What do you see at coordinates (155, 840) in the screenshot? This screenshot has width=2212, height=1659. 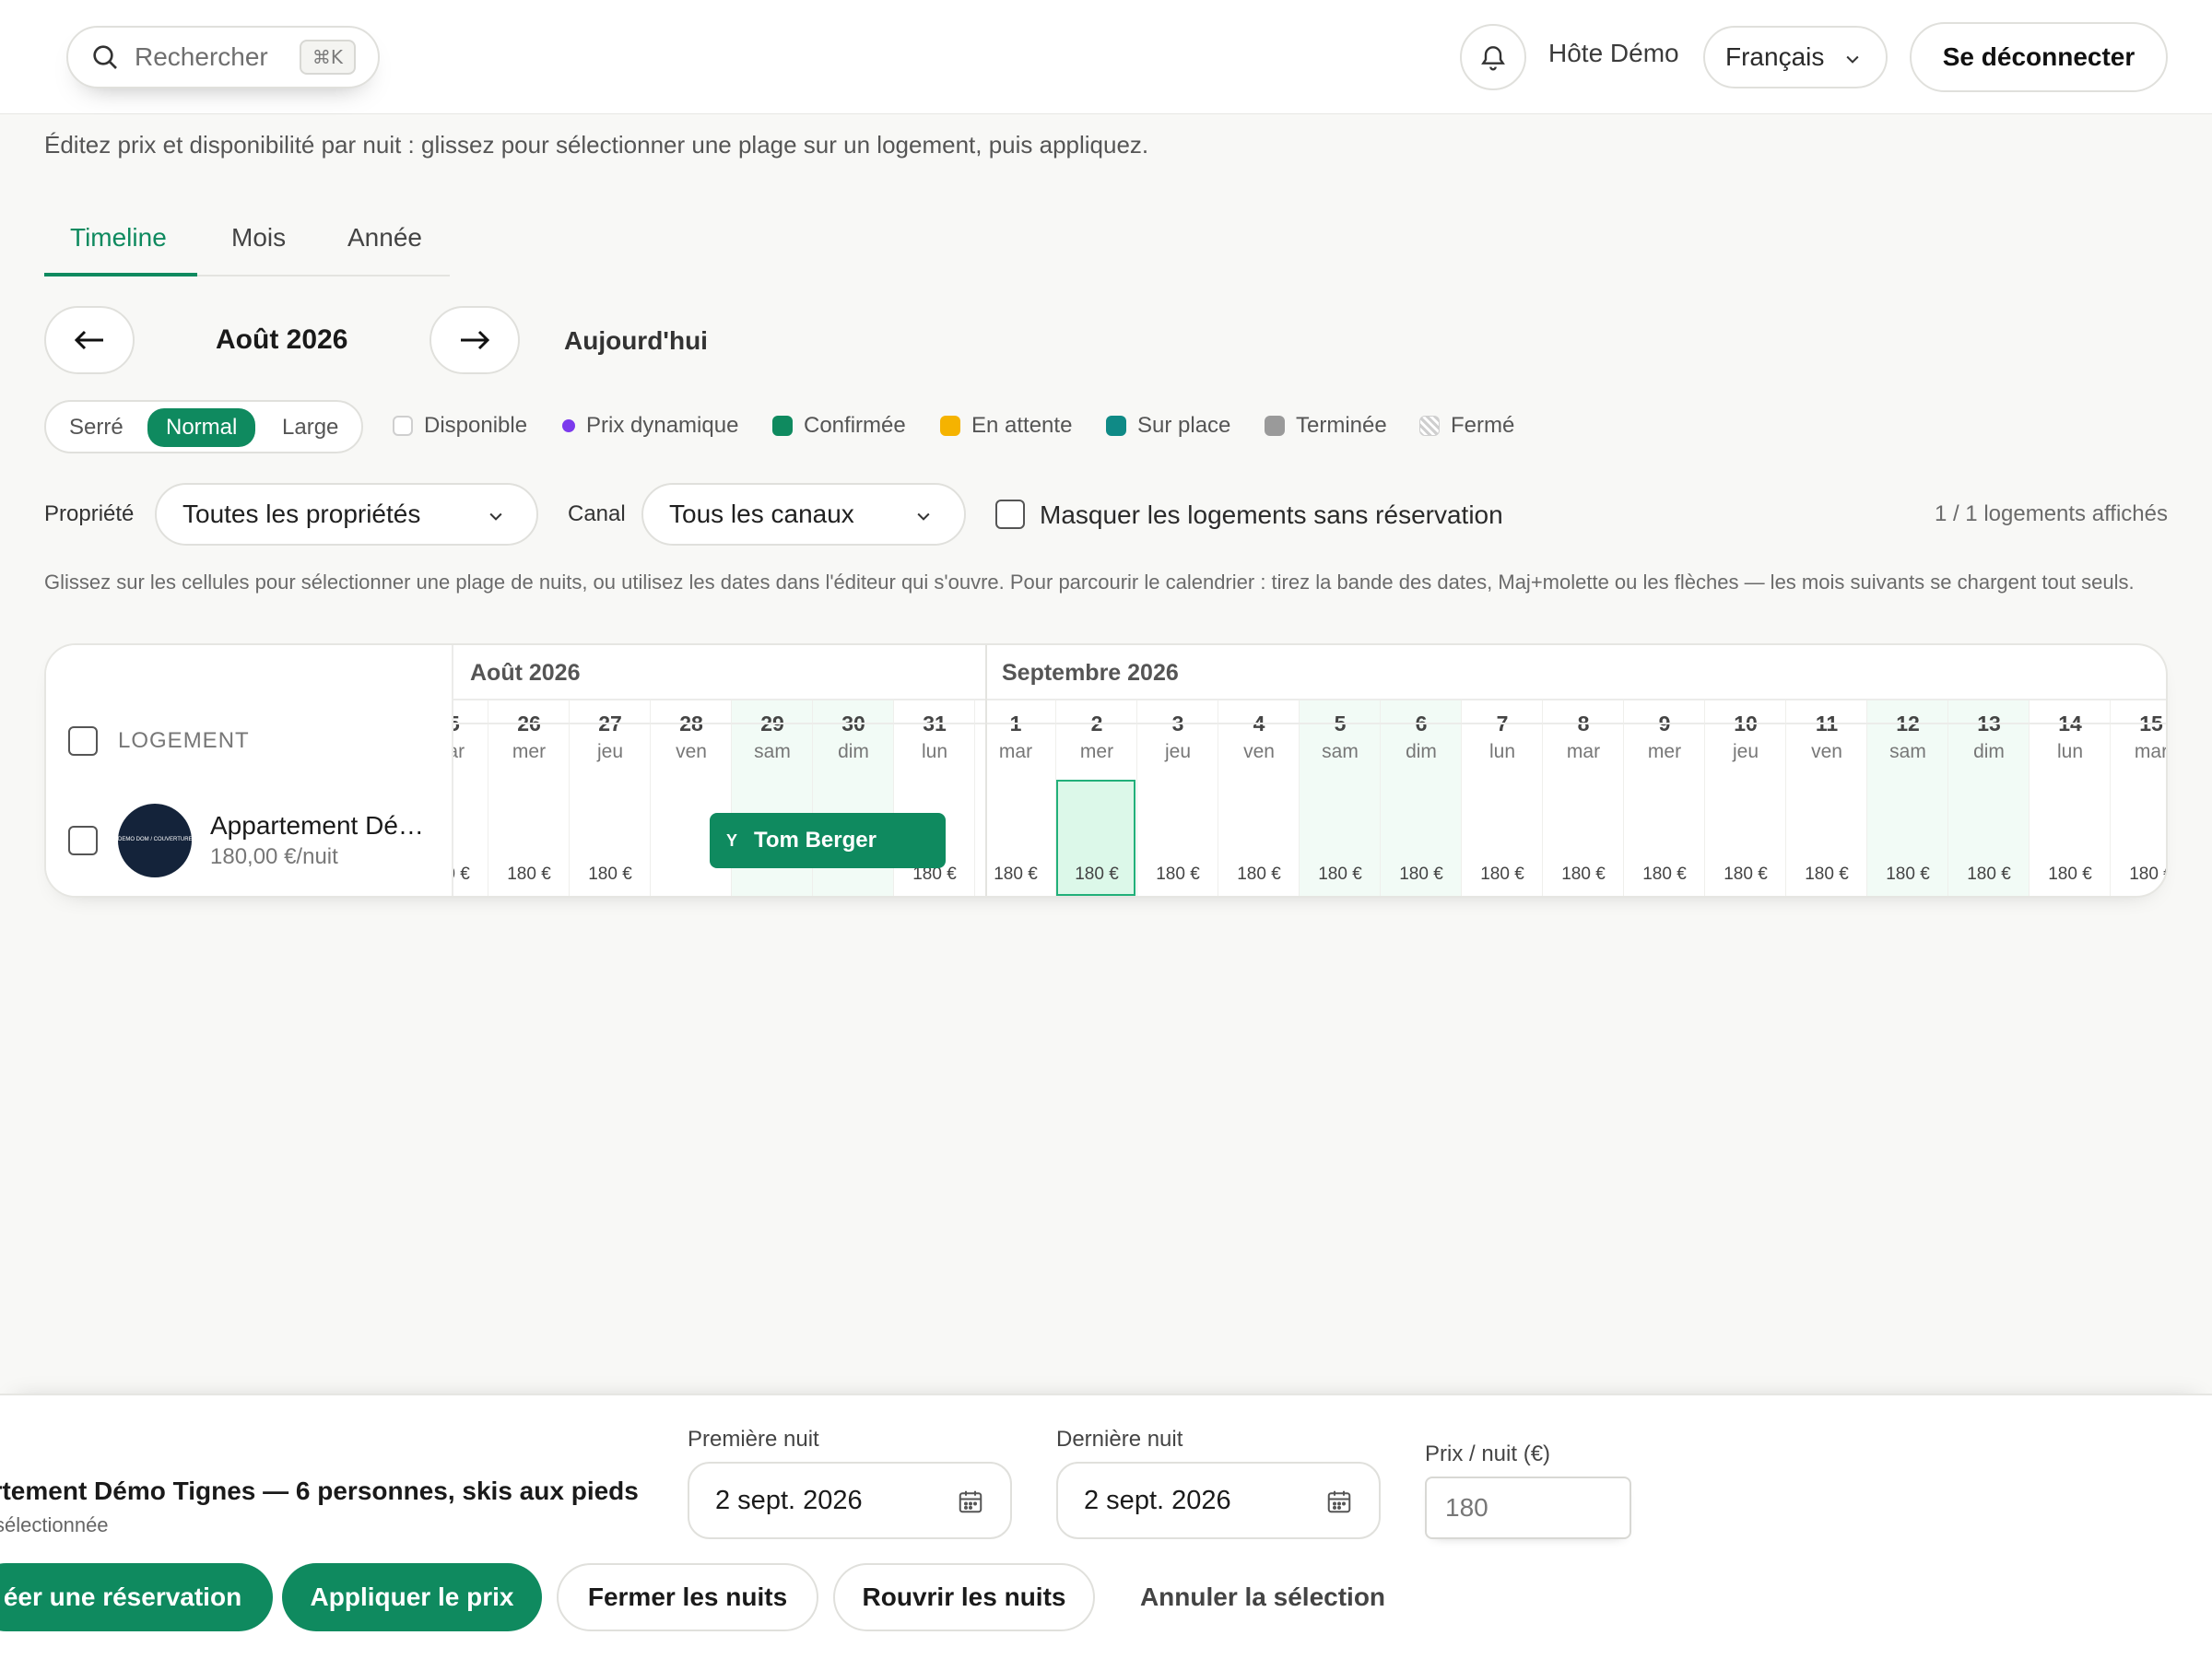 I see `listing-thumbnail: DEMO DOM / COUVERTURE` at bounding box center [155, 840].